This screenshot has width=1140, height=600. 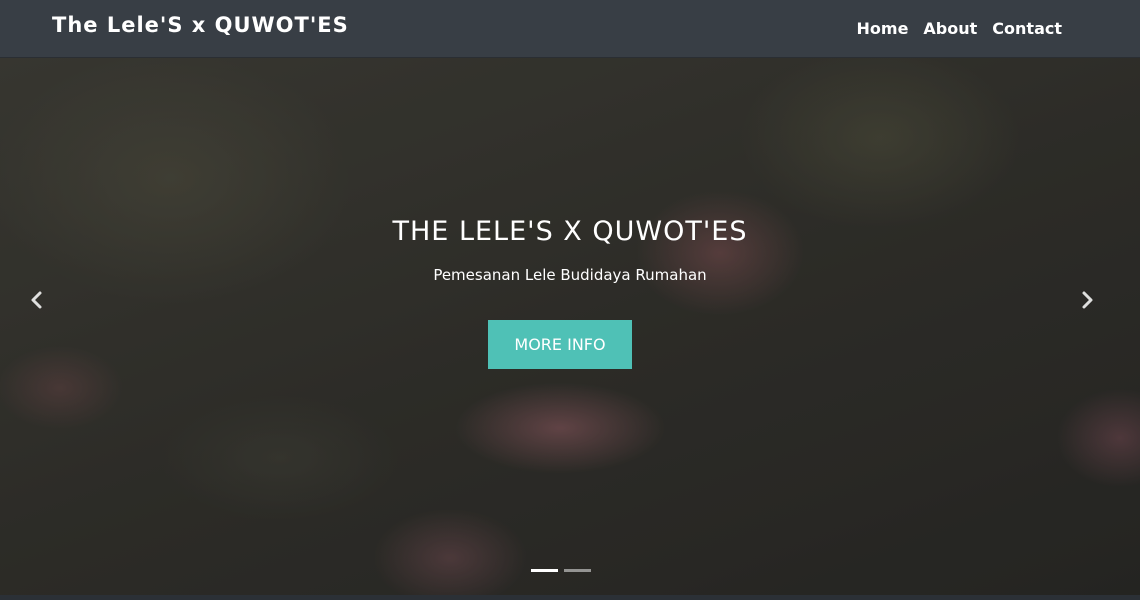 I want to click on navbar: The Lele'S x QUWOT'ES Home About Contact, so click(x=570, y=29).